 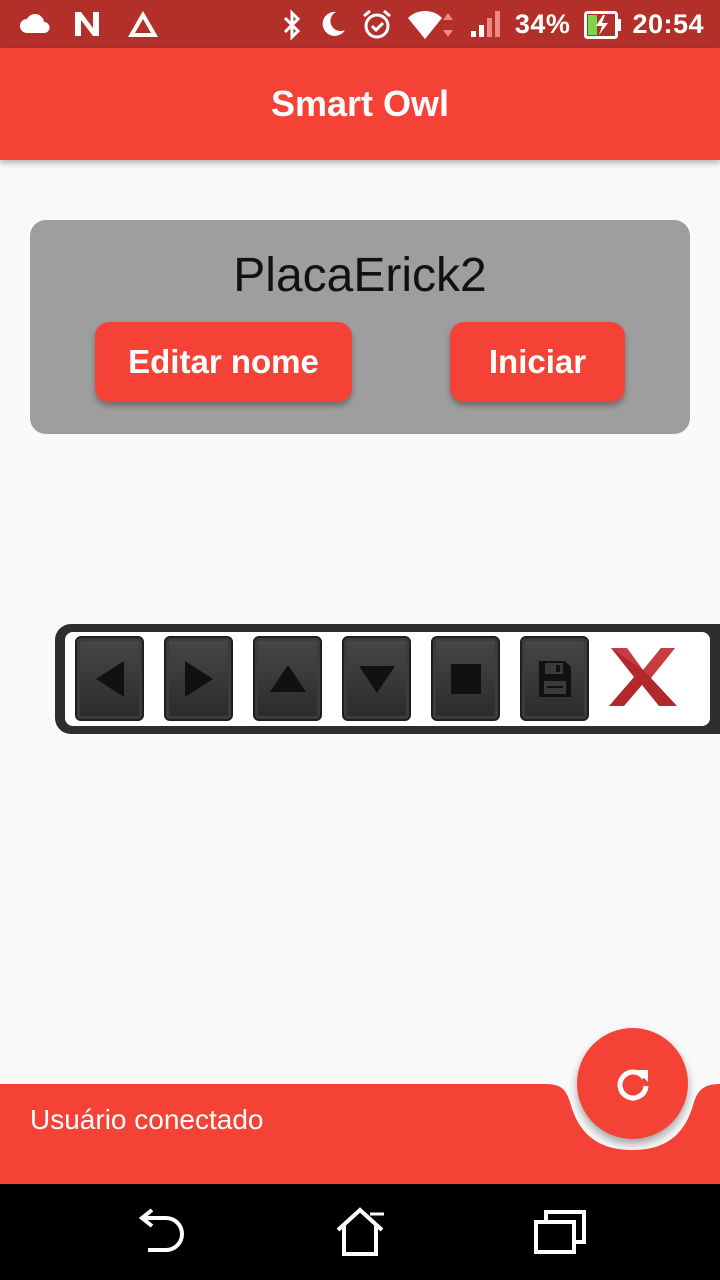 I want to click on app-bar: Smart Owl, so click(x=360, y=104).